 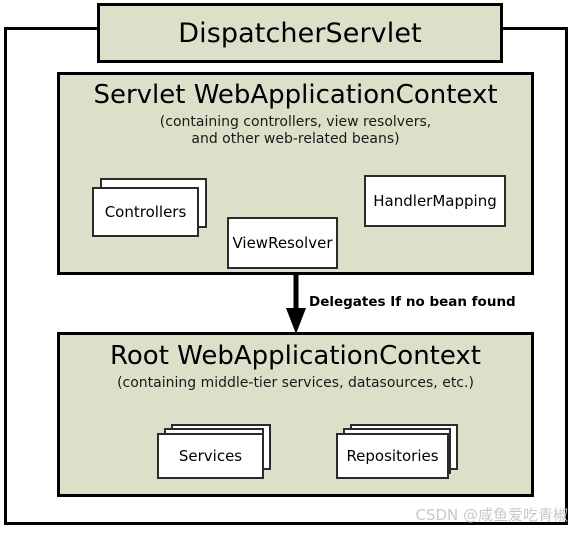 What do you see at coordinates (295, 356) in the screenshot?
I see `root-context-title: Root WebApplicationContext` at bounding box center [295, 356].